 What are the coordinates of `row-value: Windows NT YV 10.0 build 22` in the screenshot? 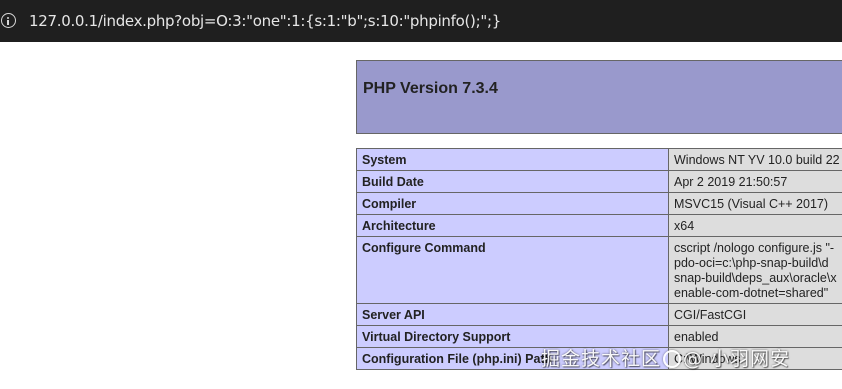 It's located at (755, 159).